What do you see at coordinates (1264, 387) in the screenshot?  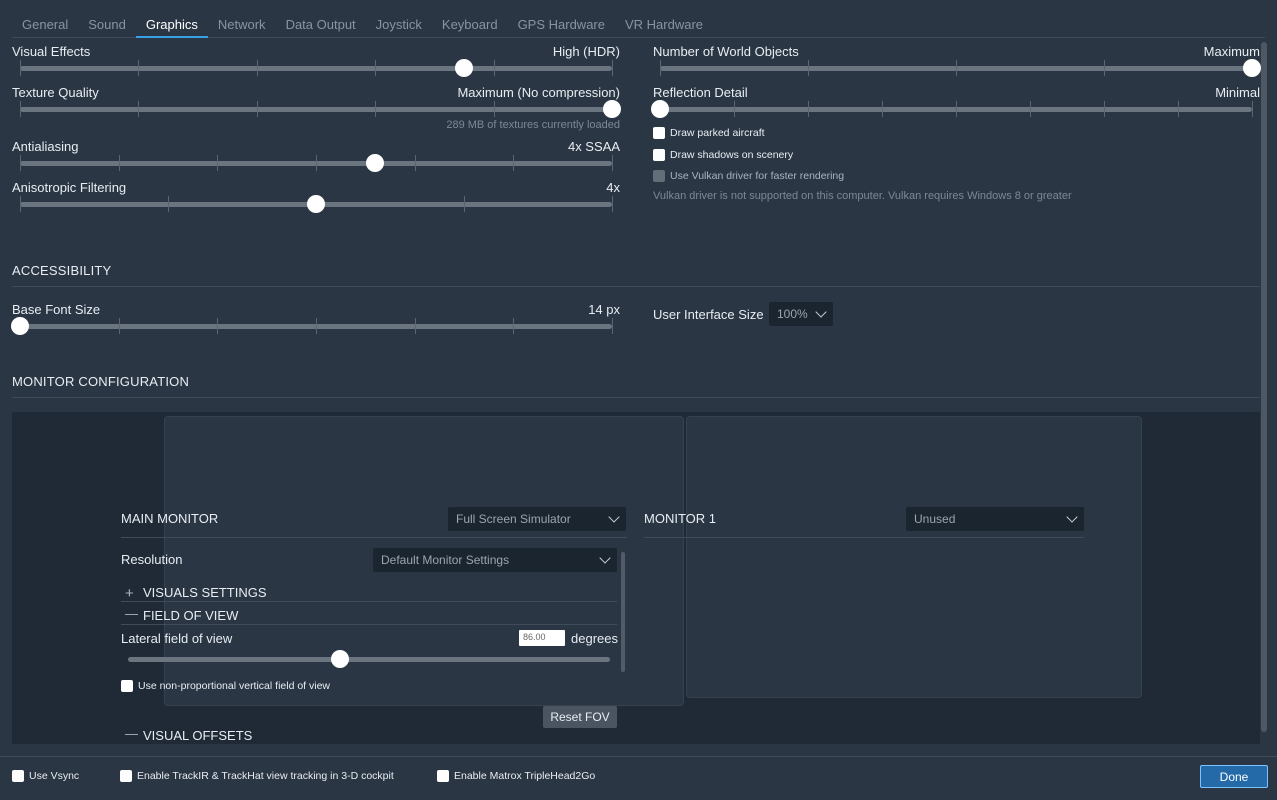 I see `page-scrollbar` at bounding box center [1264, 387].